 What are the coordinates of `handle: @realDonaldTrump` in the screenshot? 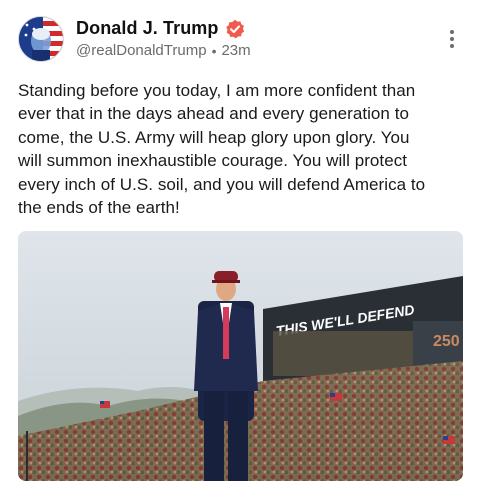 It's located at (141, 50).